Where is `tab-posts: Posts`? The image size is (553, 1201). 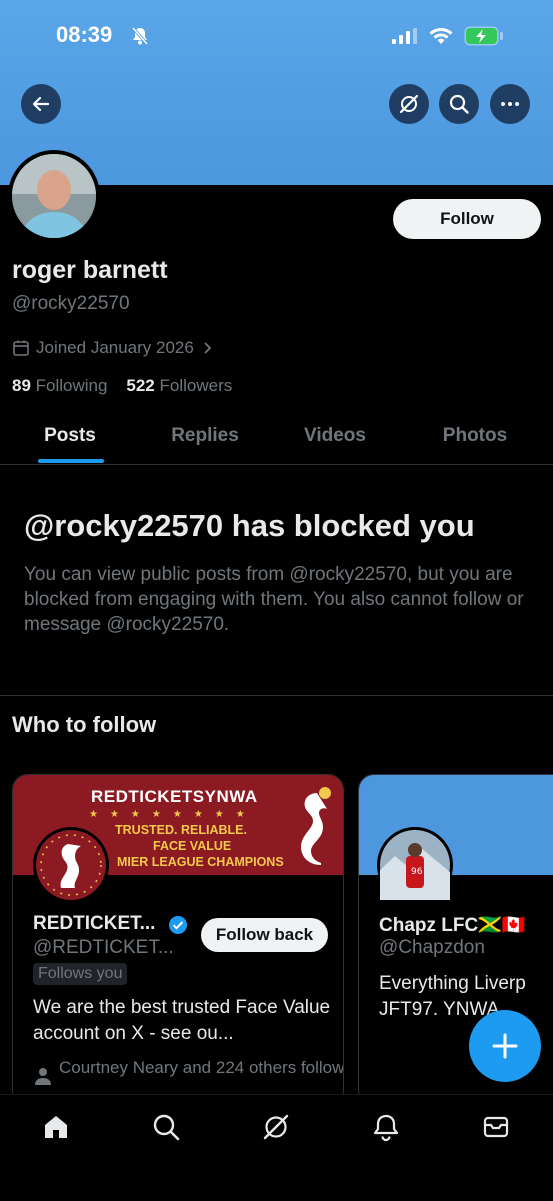
tab-posts: Posts is located at coordinates (70, 438).